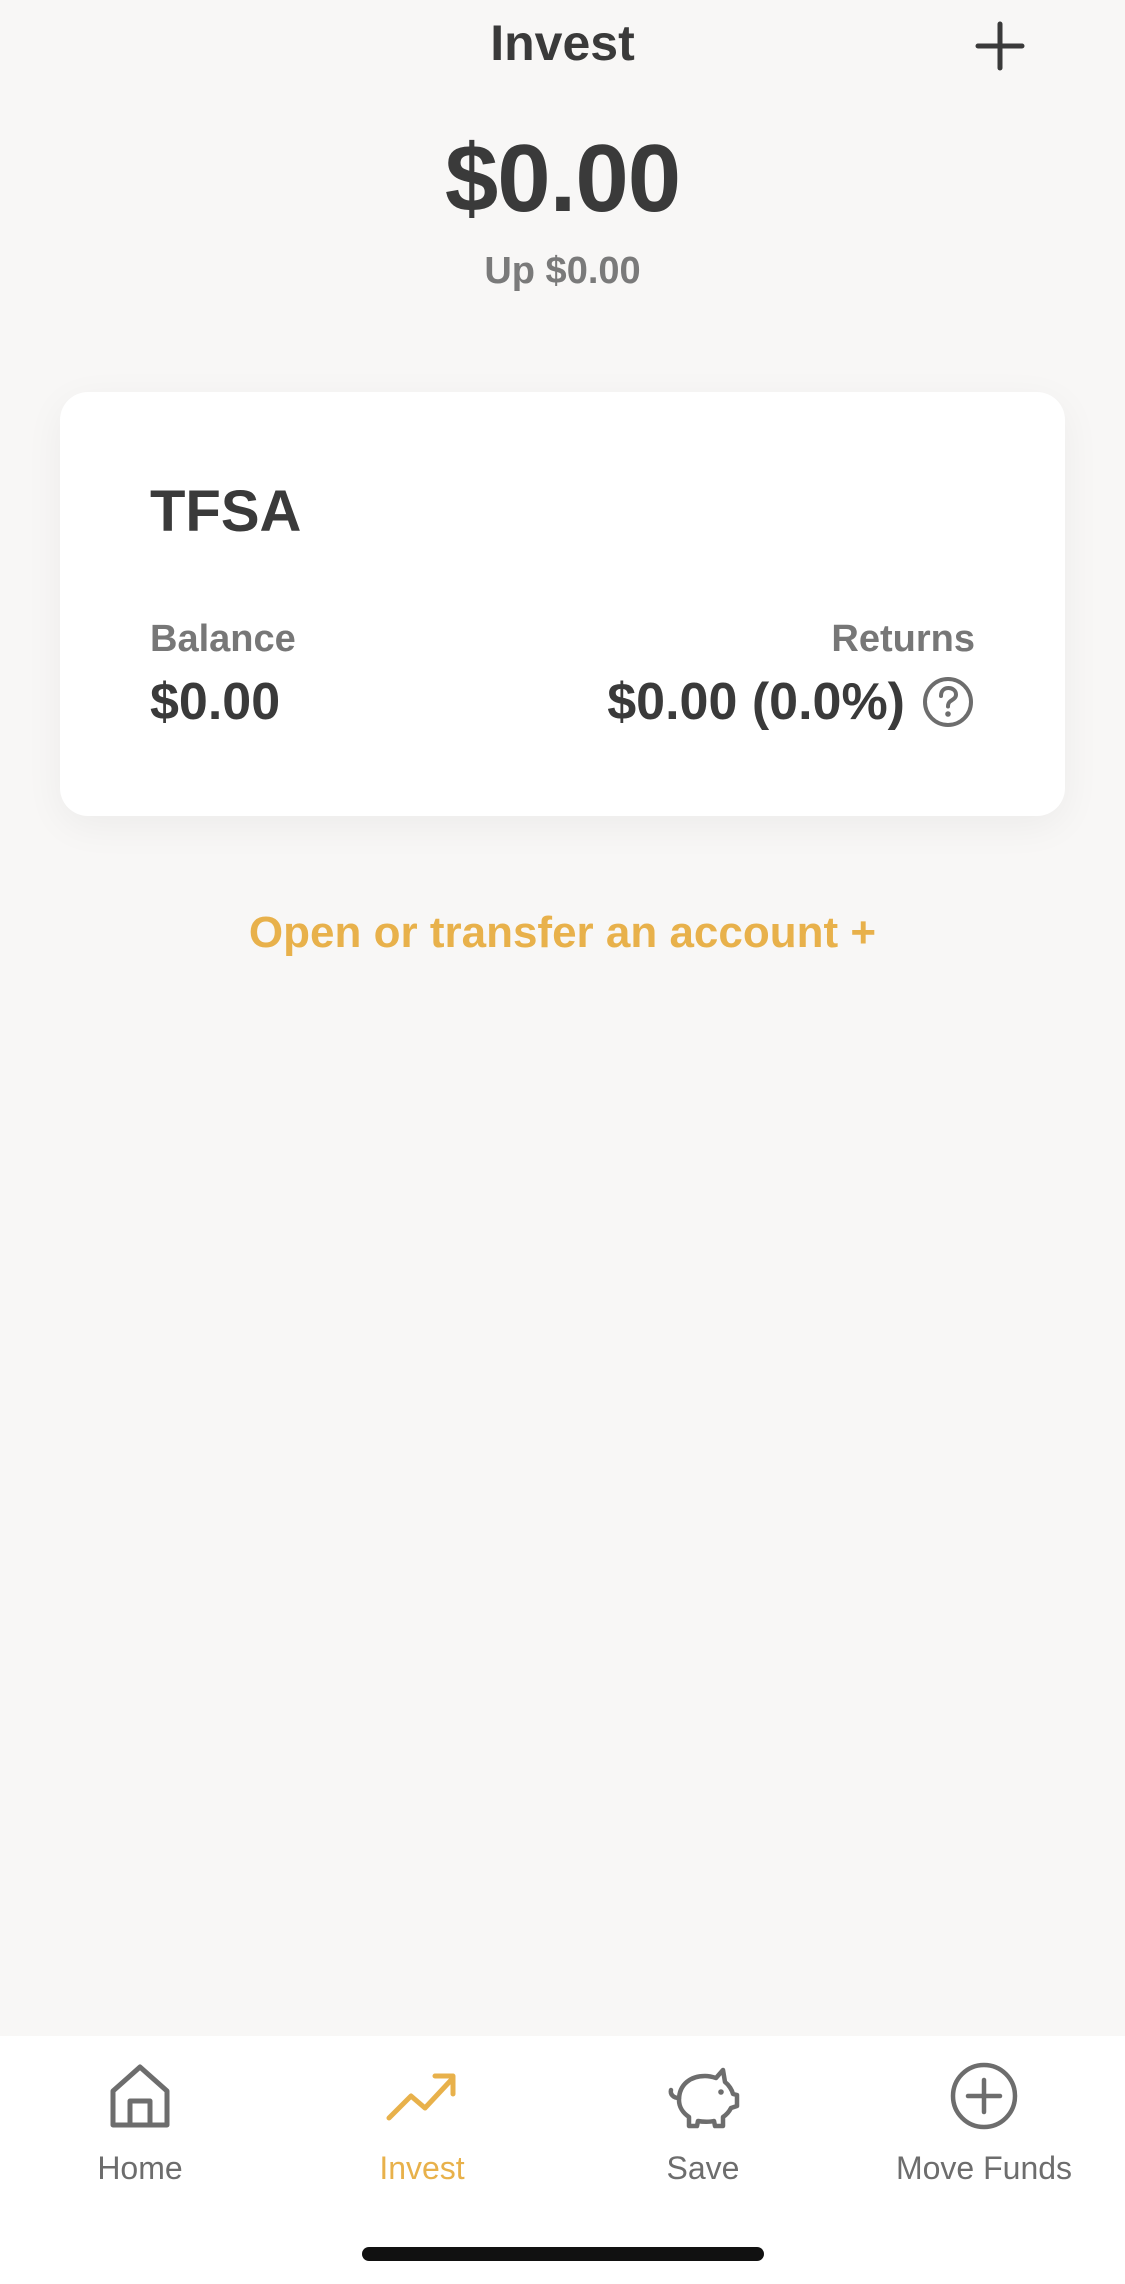 This screenshot has width=1125, height=2284. I want to click on tab-home: Home, so click(140, 2136).